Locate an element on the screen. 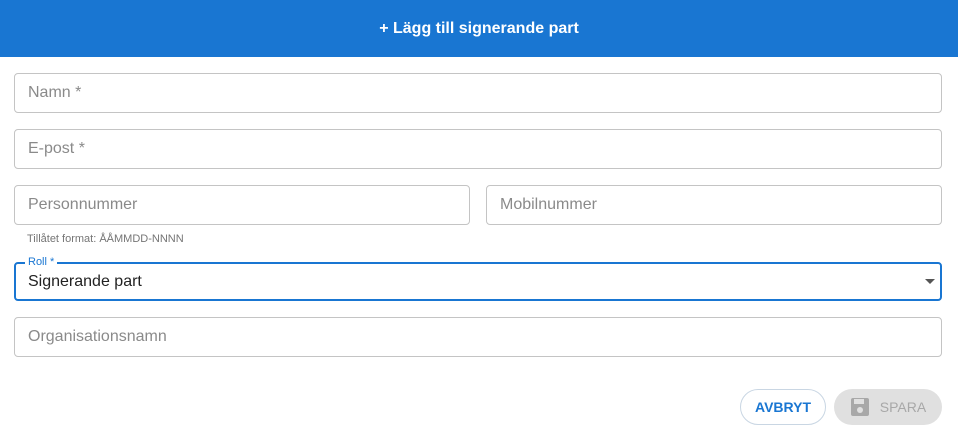 Image resolution: width=958 pixels, height=434 pixels. save-button-label: SPARA is located at coordinates (903, 407).